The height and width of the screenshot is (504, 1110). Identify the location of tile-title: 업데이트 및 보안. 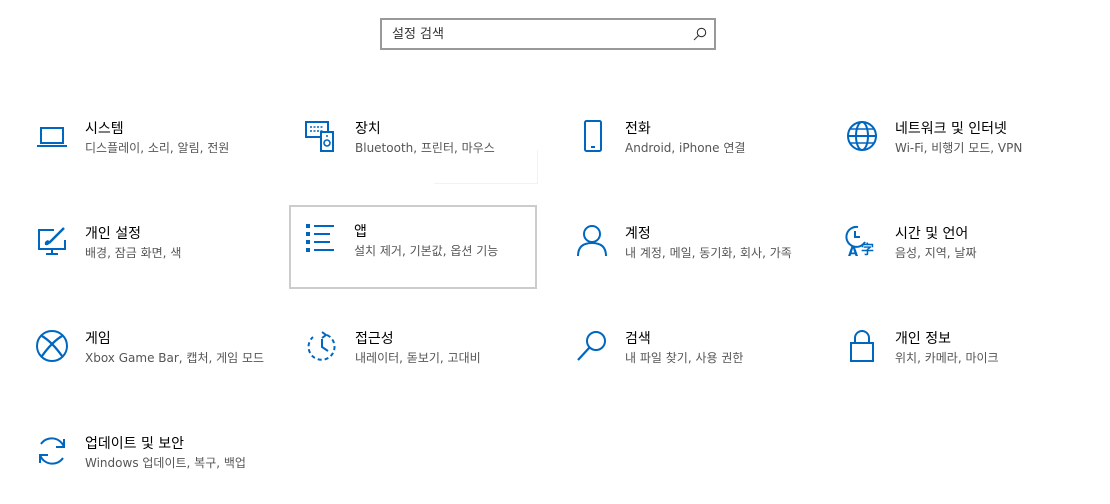
(135, 444).